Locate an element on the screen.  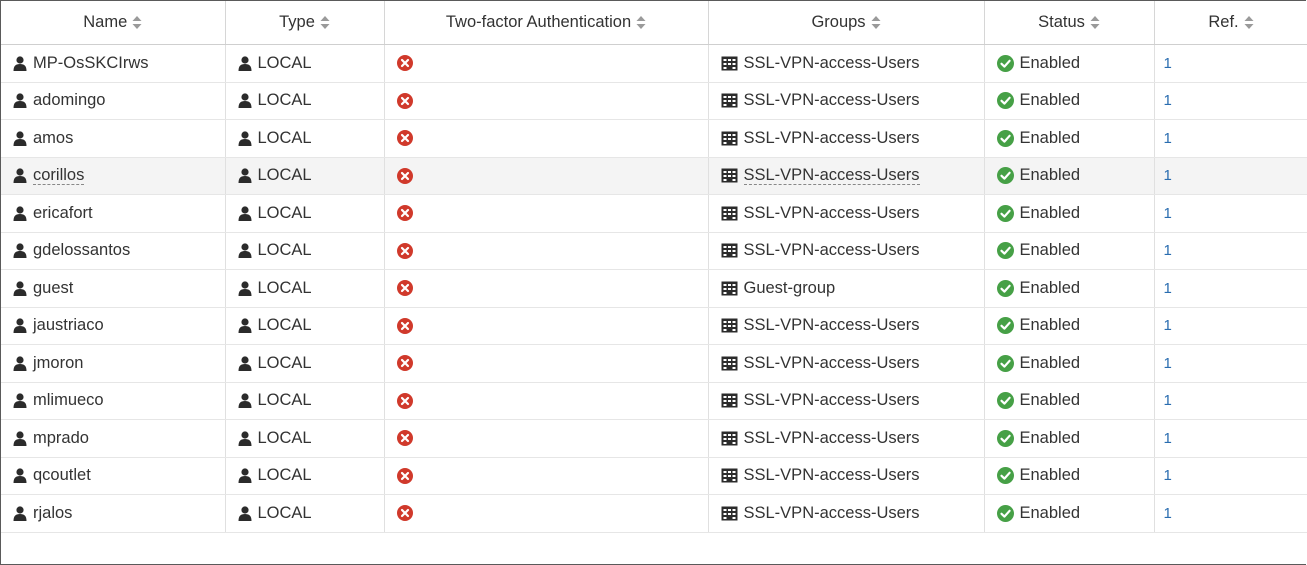
cell-name: jaustriaco is located at coordinates (113, 326).